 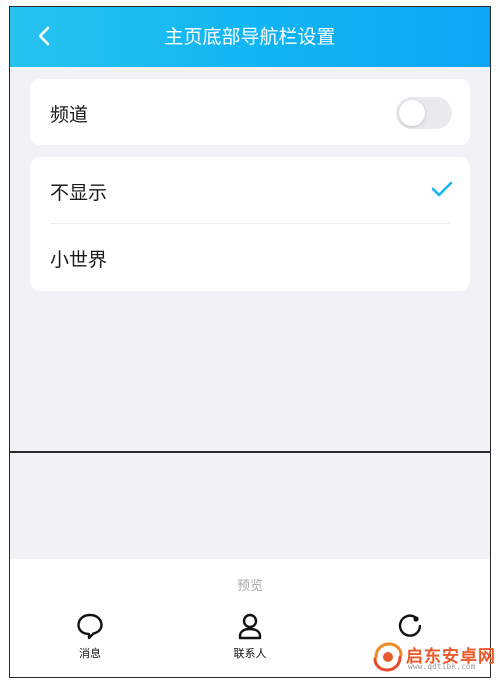 What do you see at coordinates (250, 257) in the screenshot?
I see `option-small-world: 小世界` at bounding box center [250, 257].